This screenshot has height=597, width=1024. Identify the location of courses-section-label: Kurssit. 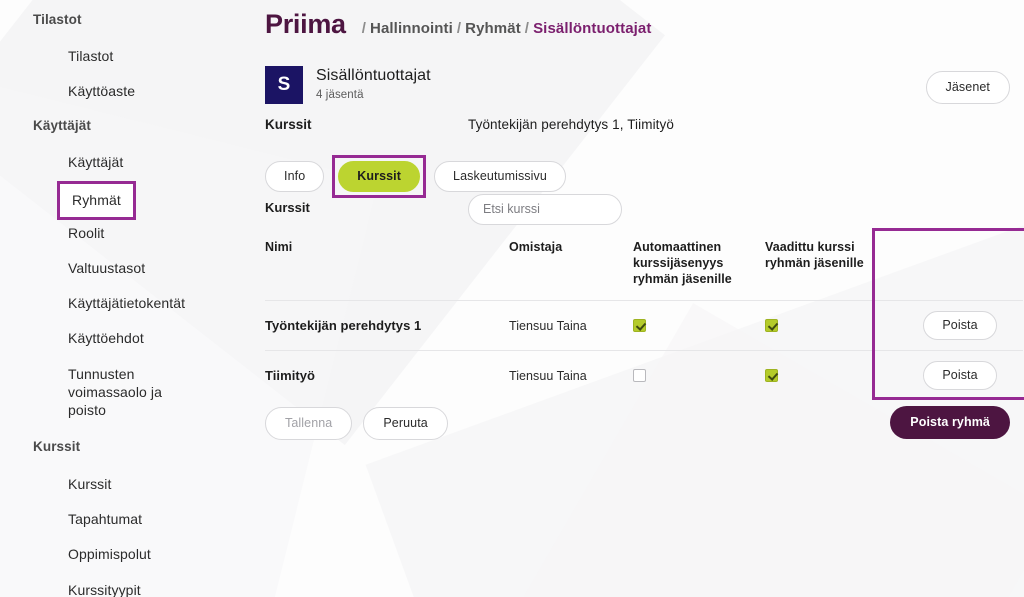
(287, 207).